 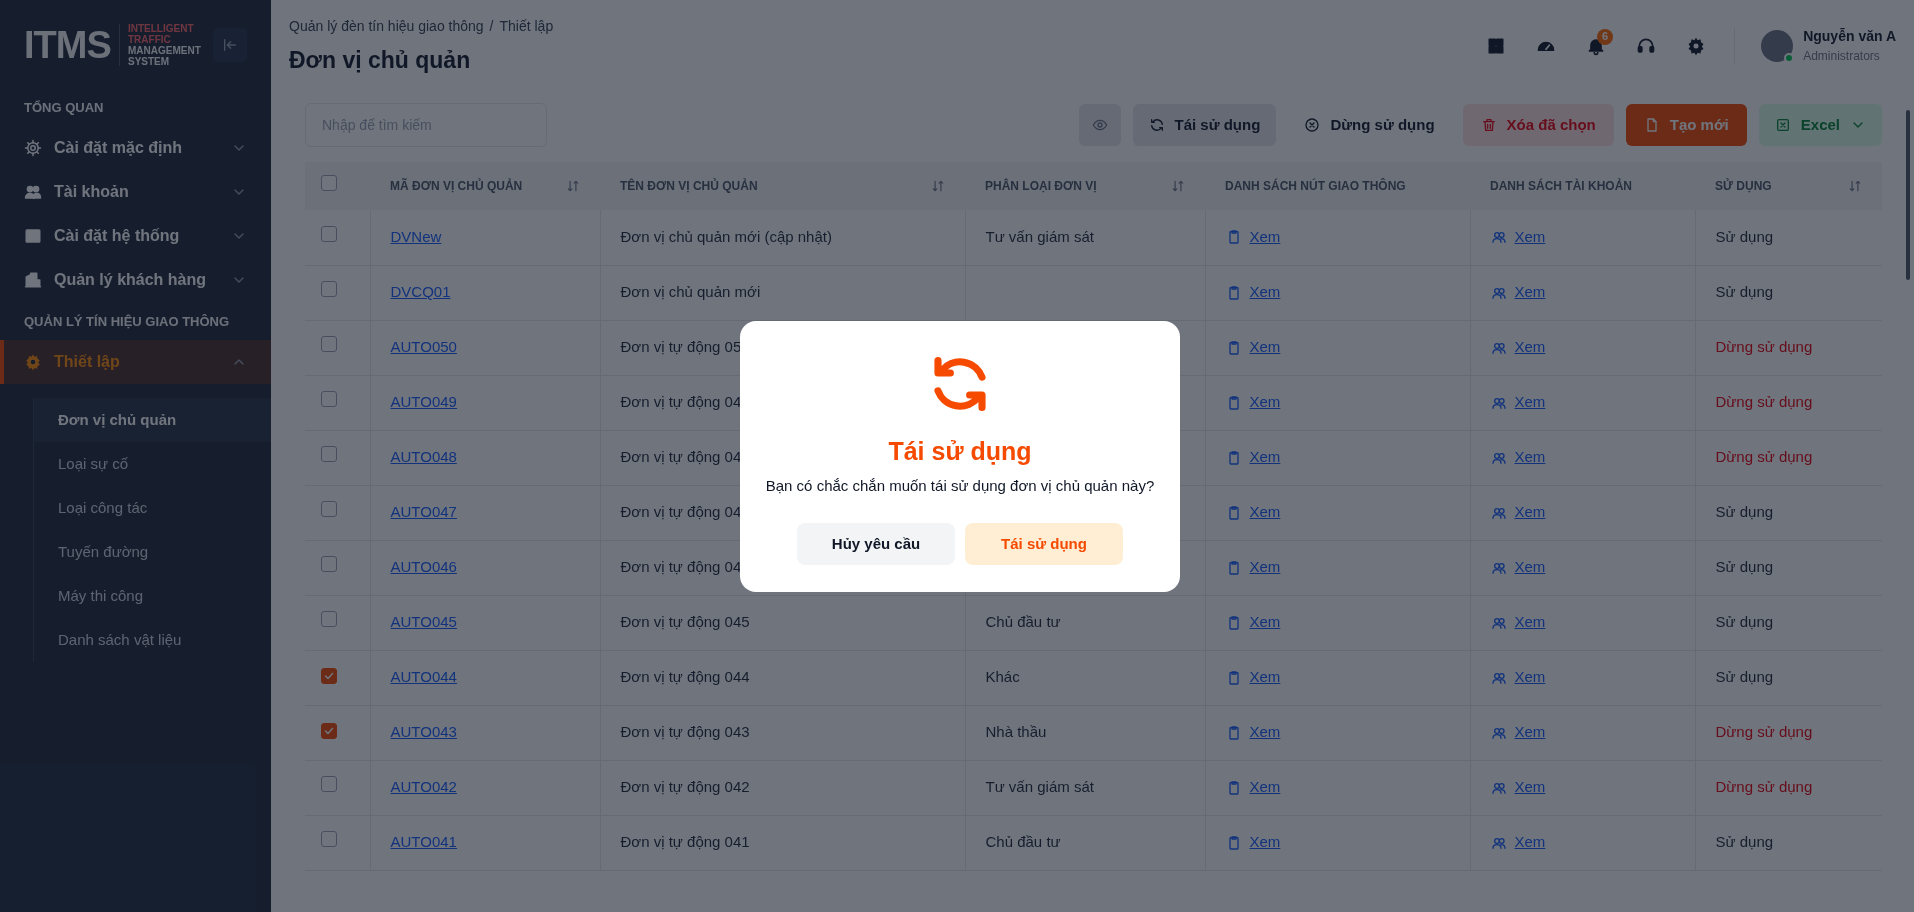 I want to click on code-link: AUTO045, so click(x=423, y=622).